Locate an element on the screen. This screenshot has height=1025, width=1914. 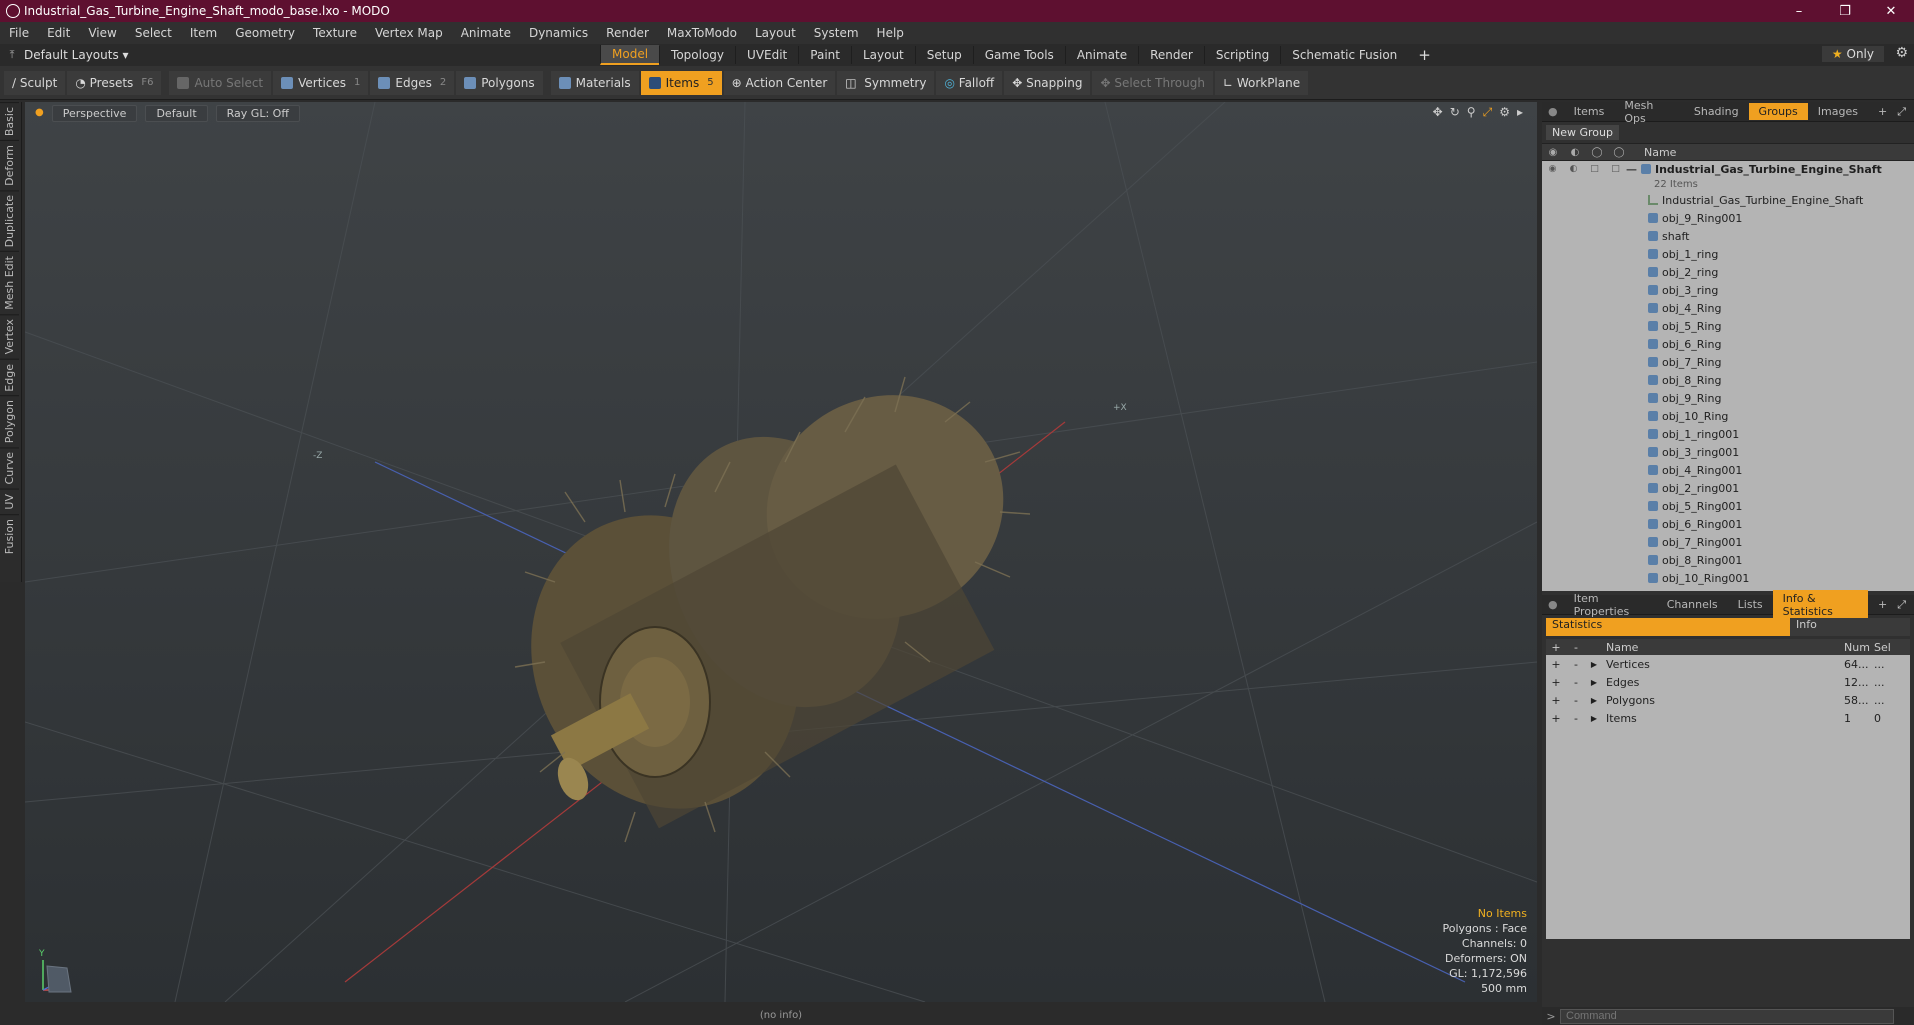
workplane-button: ∟ WorkPlane is located at coordinates (1261, 82).